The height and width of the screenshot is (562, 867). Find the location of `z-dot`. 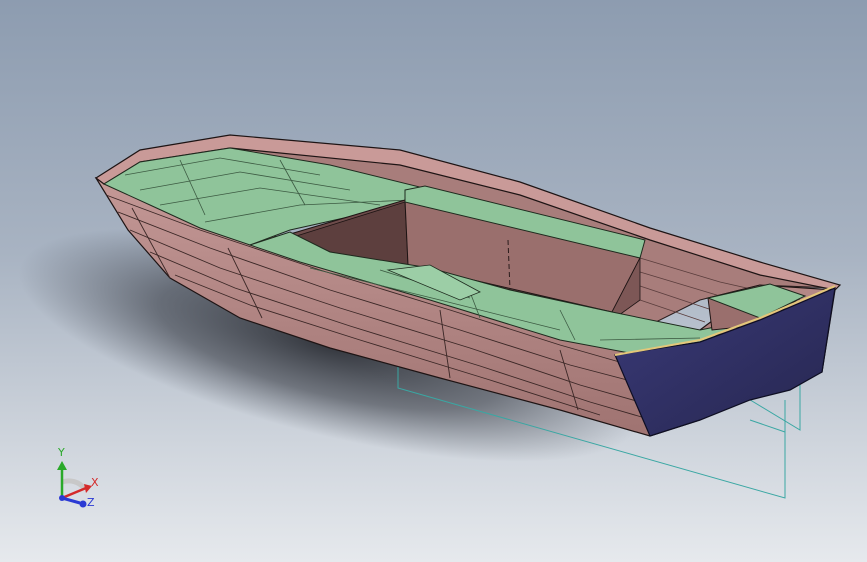

z-dot is located at coordinates (83, 504).